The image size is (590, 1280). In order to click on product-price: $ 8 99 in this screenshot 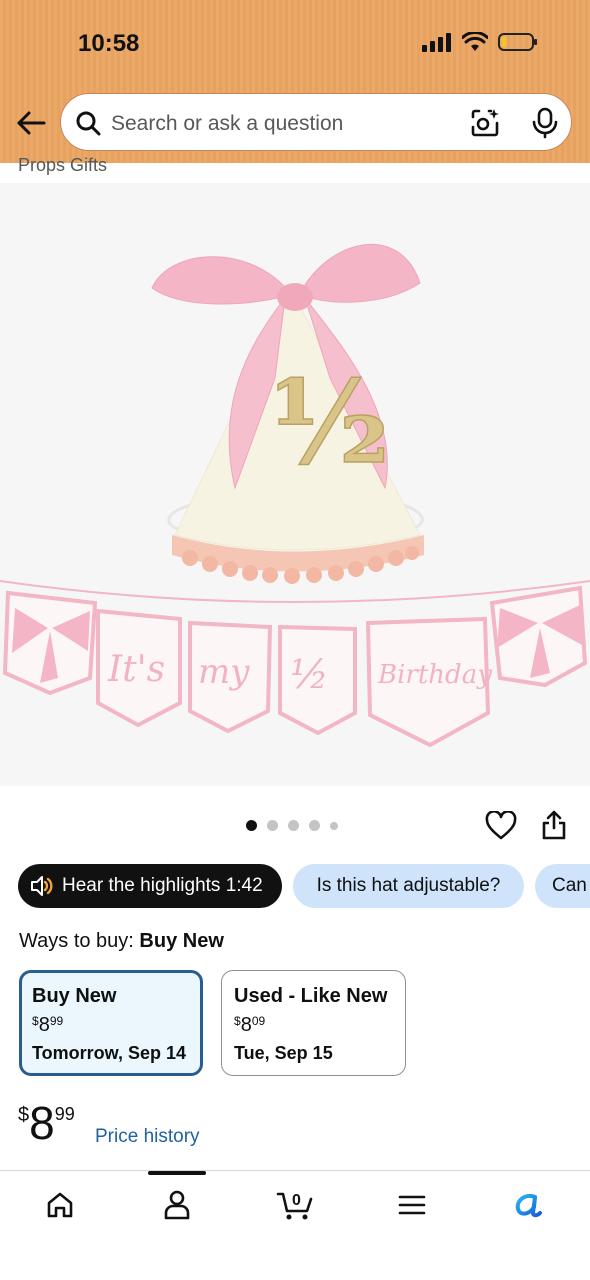, I will do `click(46, 1123)`.